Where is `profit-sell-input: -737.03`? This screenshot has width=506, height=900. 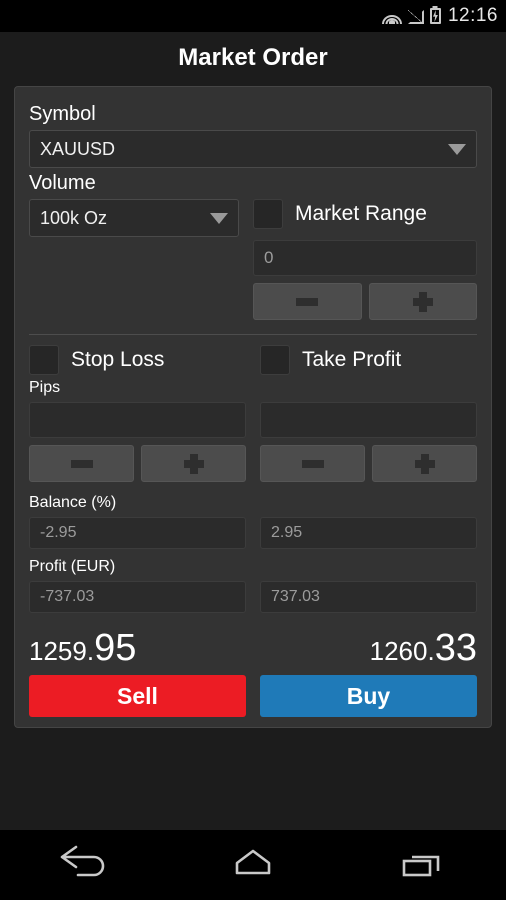
profit-sell-input: -737.03 is located at coordinates (137, 597).